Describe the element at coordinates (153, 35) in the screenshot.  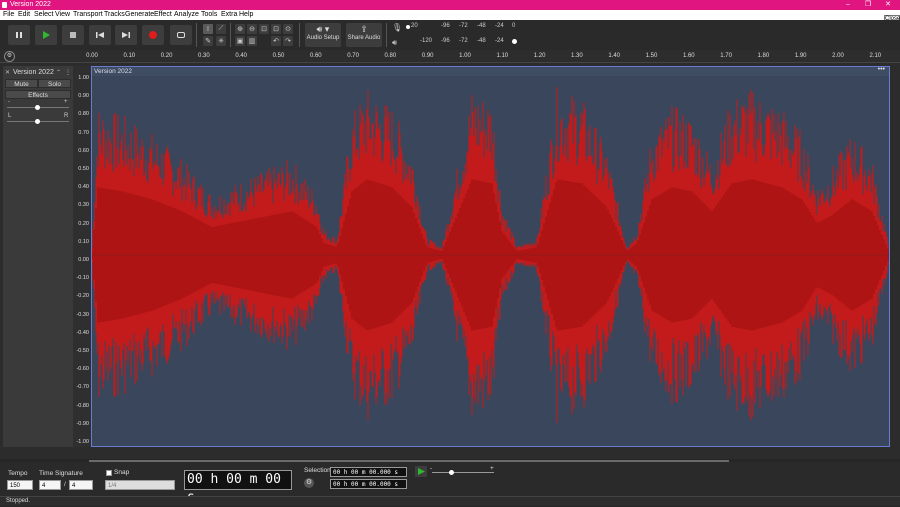
I see `record-button` at that location.